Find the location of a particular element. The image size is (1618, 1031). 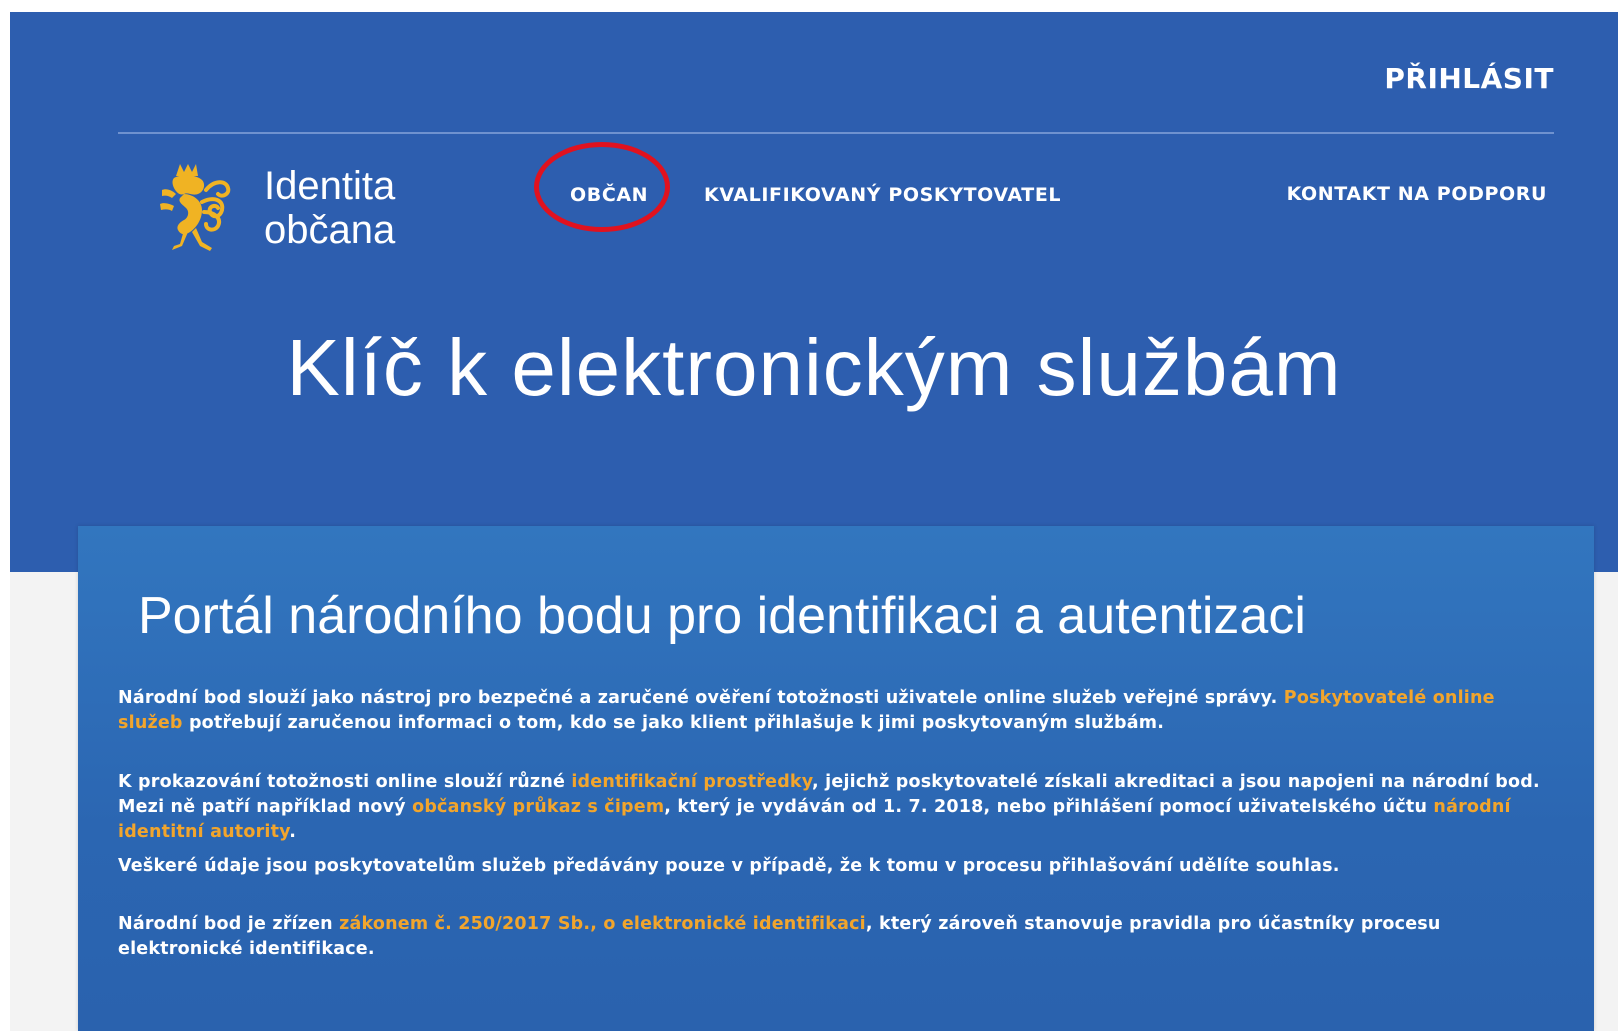

nav-obcan: OBČAN is located at coordinates (609, 195).